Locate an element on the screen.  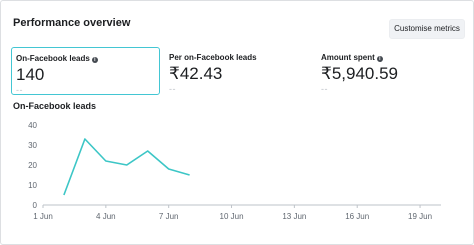
metric-label: On-Facebook leads i is located at coordinates (85, 58).